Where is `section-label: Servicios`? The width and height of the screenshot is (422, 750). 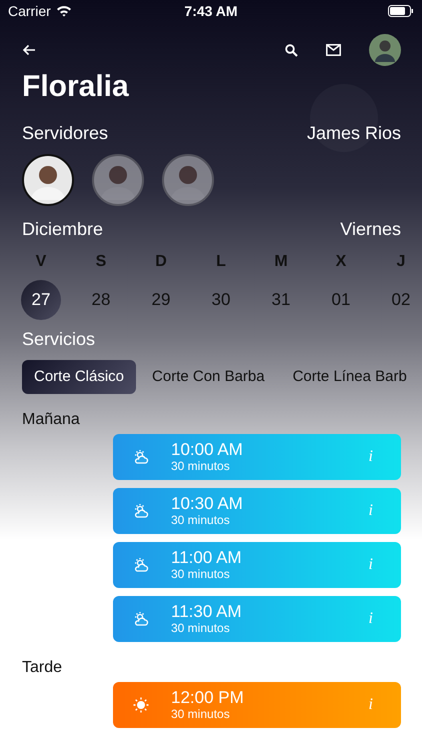
section-label: Servicios is located at coordinates (58, 339).